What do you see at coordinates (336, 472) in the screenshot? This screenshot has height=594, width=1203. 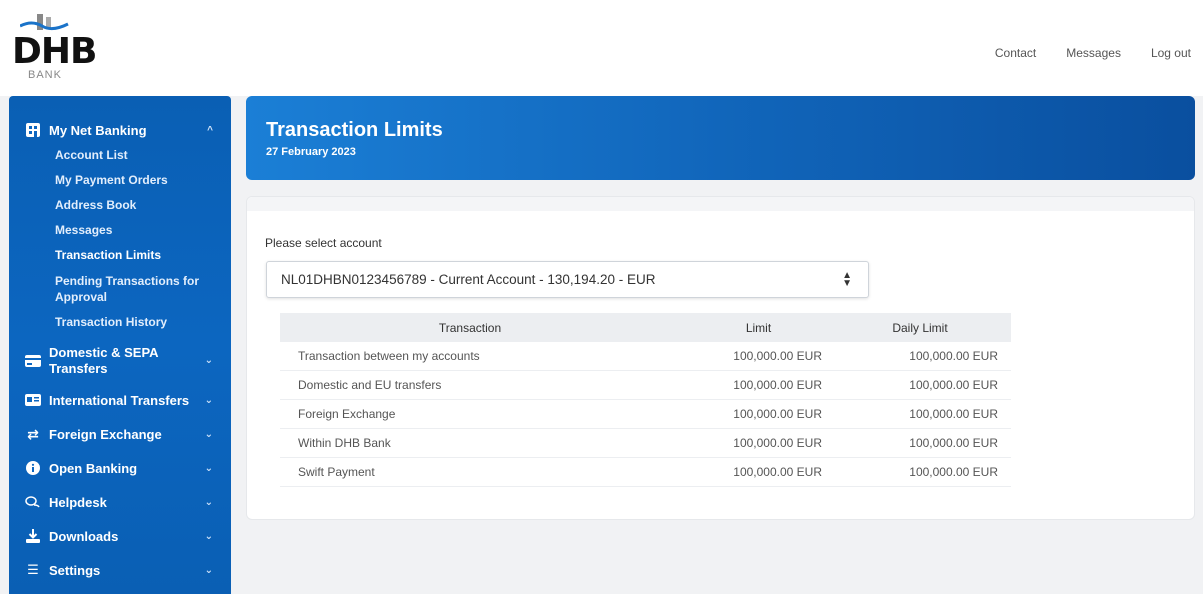 I see `cell-transaction: Swift Payment` at bounding box center [336, 472].